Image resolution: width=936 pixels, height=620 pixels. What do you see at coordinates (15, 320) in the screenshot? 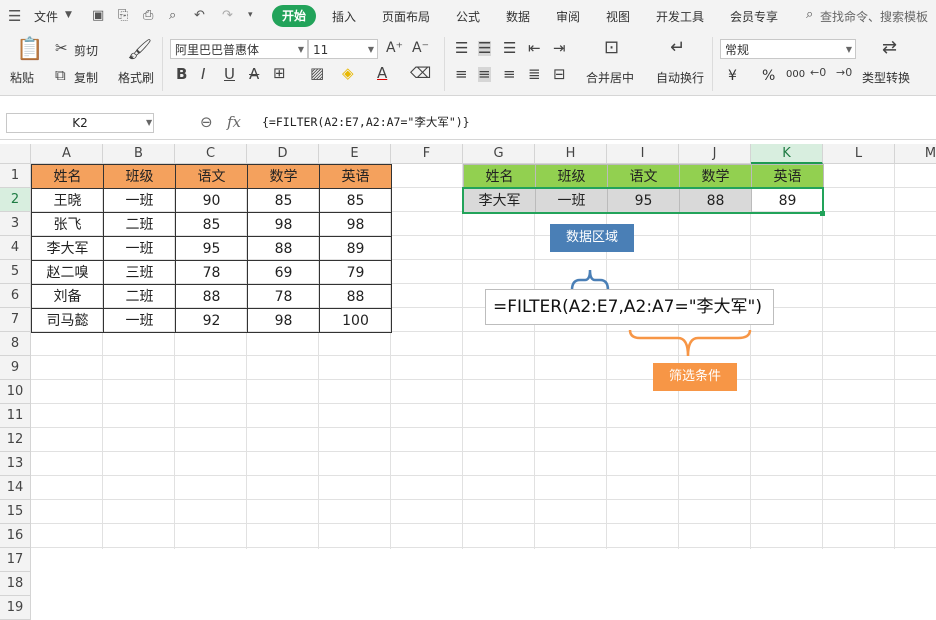
I see `row-header-7: 7` at bounding box center [15, 320].